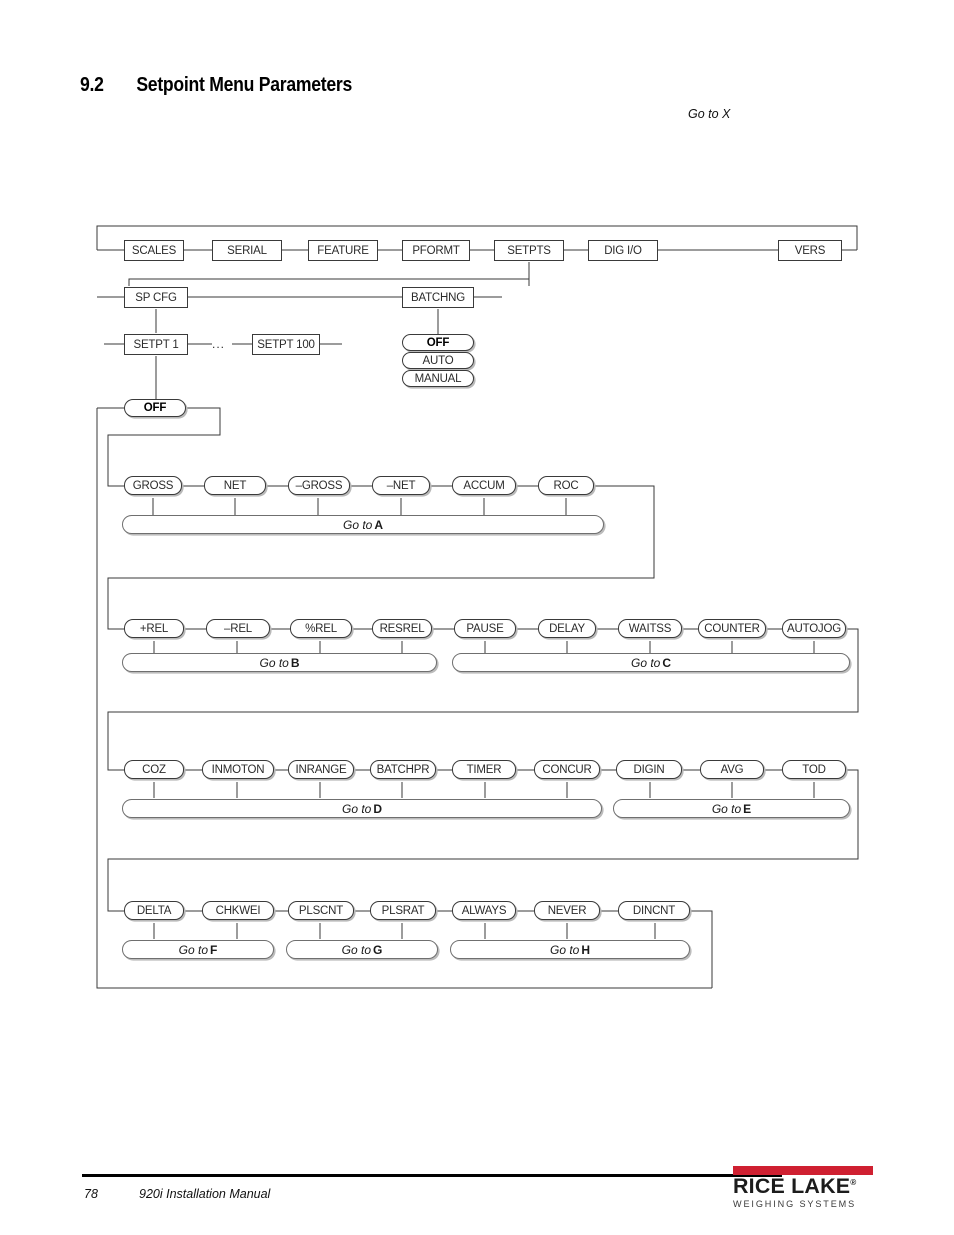 The image size is (954, 1235). Describe the element at coordinates (154, 250) in the screenshot. I see `node-scales: SCALES` at that location.